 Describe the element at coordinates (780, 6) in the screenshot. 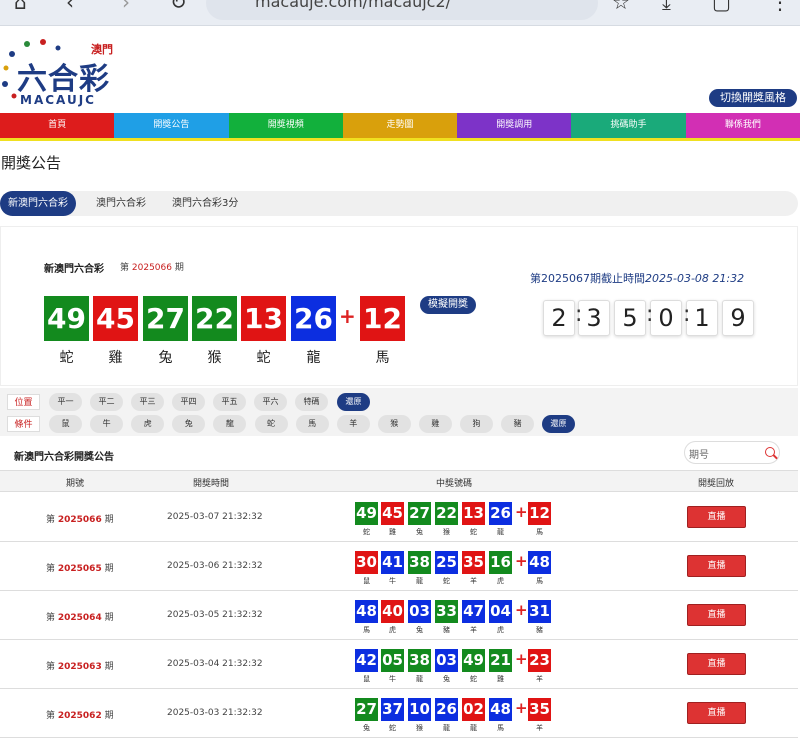

I see `menu-icon: ⋮` at that location.